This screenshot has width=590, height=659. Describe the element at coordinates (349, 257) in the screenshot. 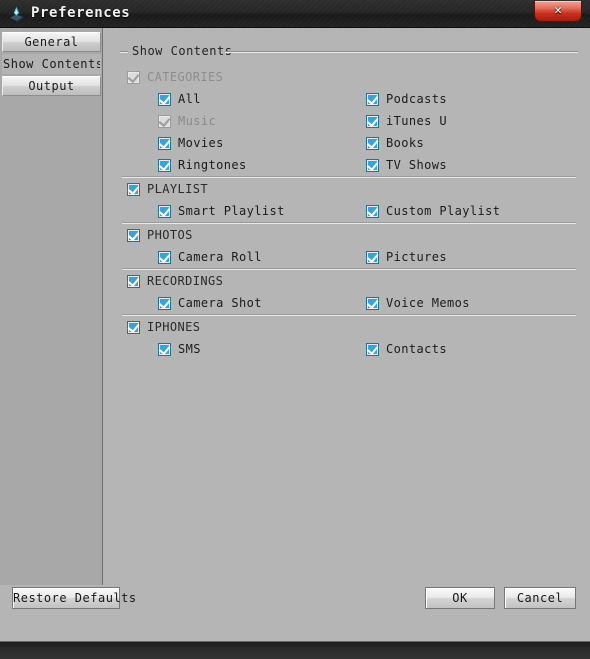

I see `section-rows: Camera Roll Pictures` at that location.